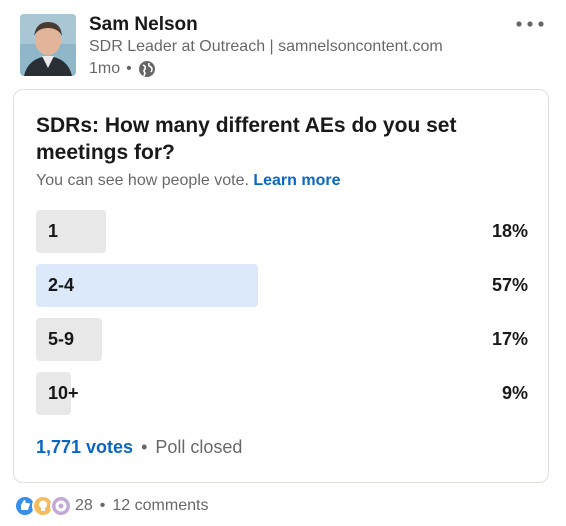  Describe the element at coordinates (509, 339) in the screenshot. I see `option-percent: 17%` at that location.